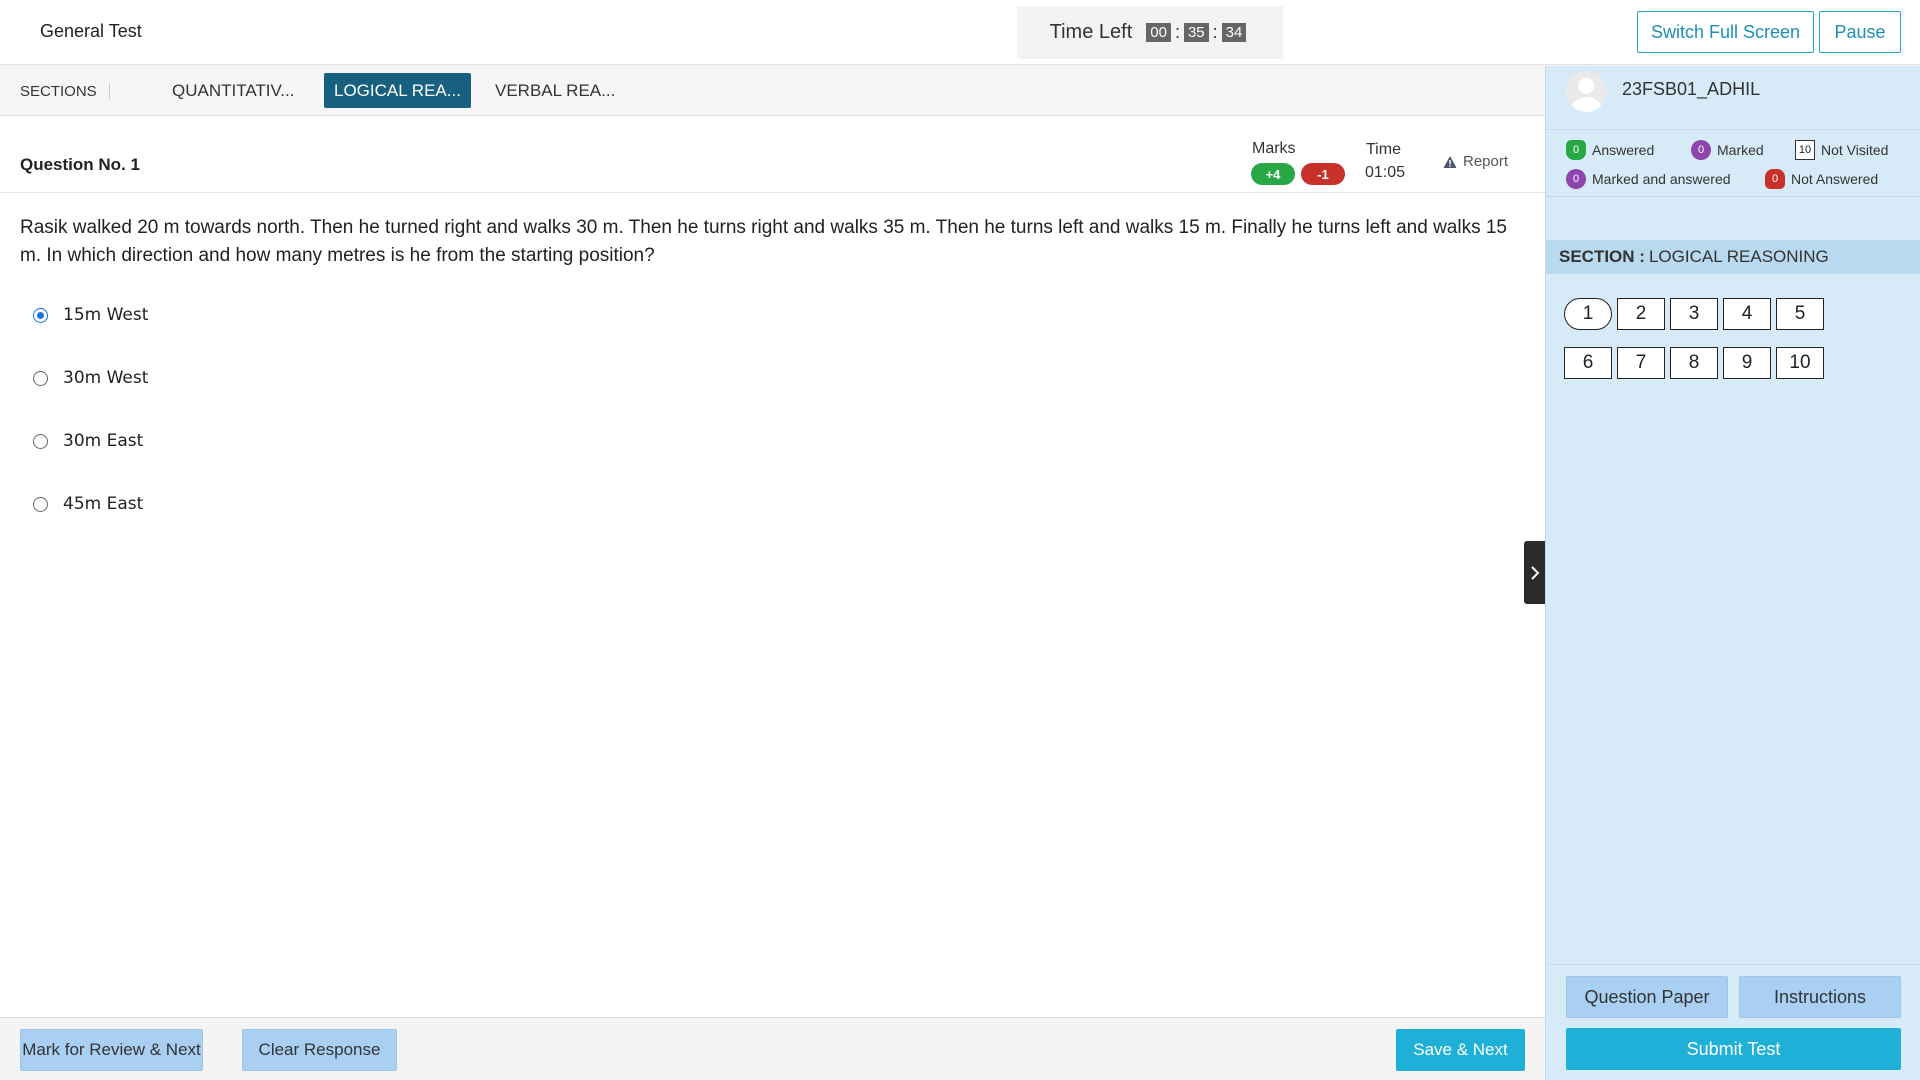 This screenshot has width=1920, height=1080. Describe the element at coordinates (1588, 314) in the screenshot. I see `question-button-1: 1` at that location.